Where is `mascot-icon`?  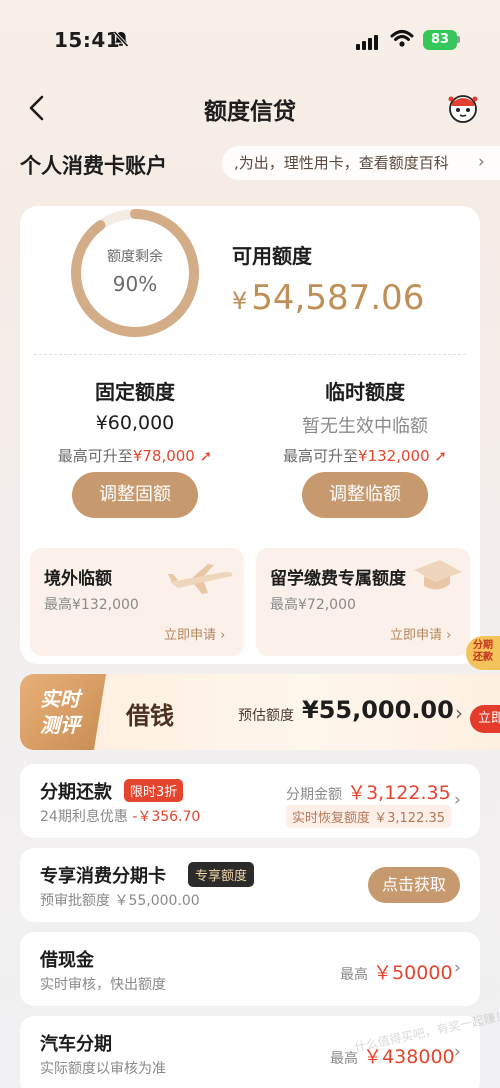 mascot-icon is located at coordinates (463, 107).